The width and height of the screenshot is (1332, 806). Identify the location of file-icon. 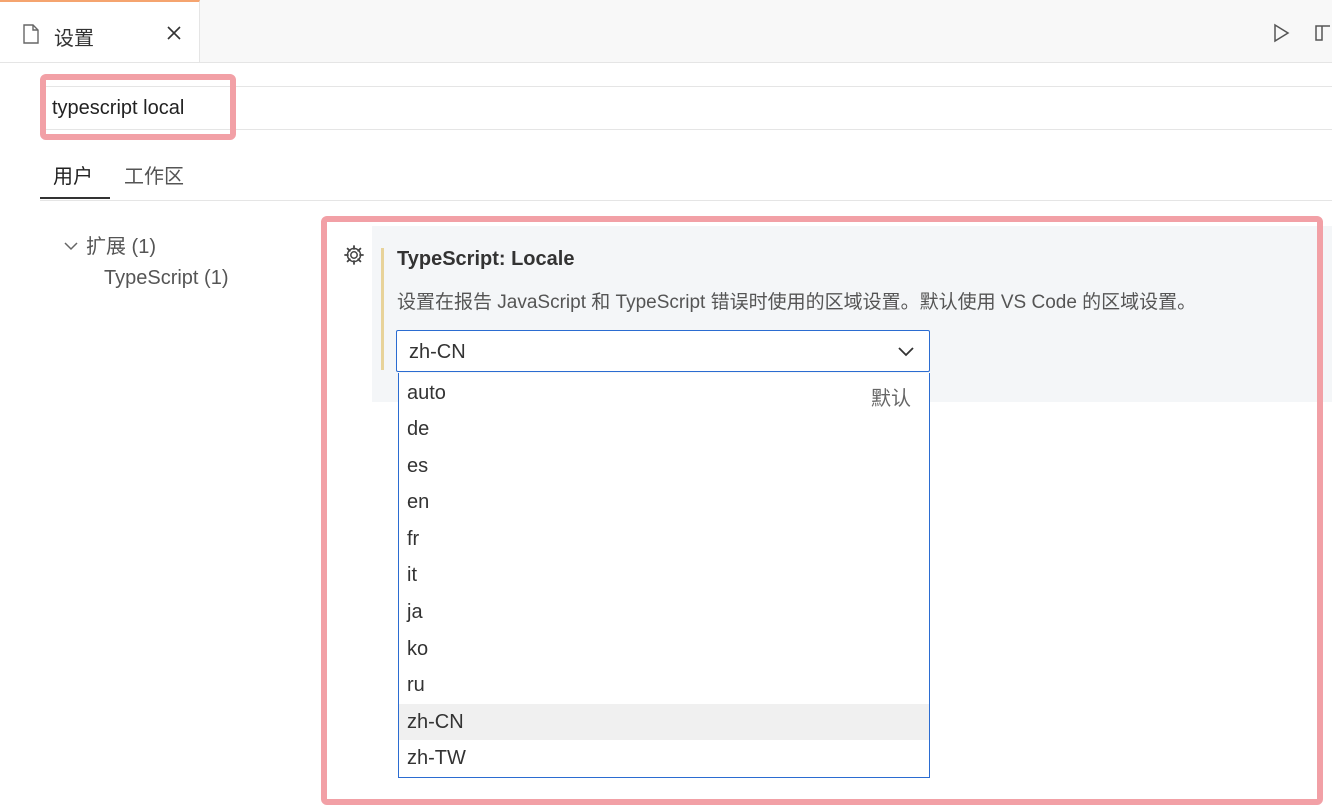
(31, 34).